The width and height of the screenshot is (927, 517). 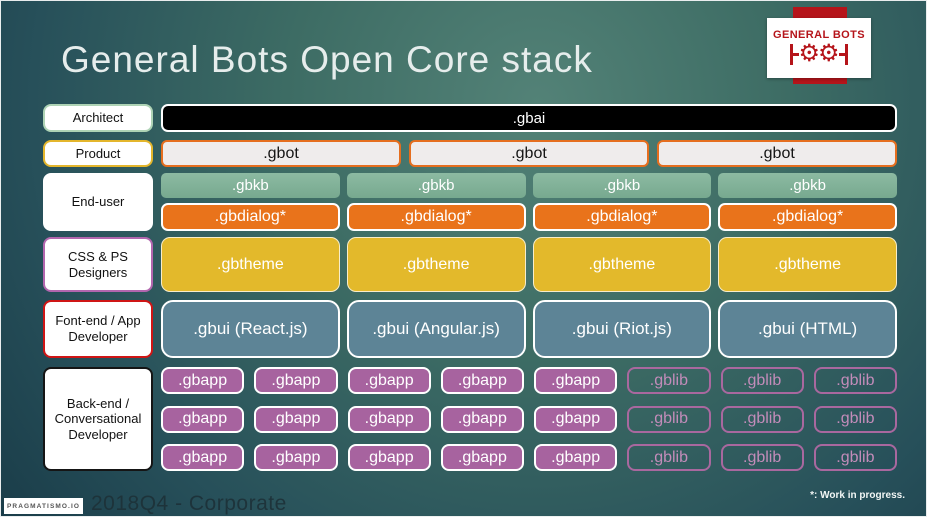 I want to click on role-label-end-user: End-user, so click(x=98, y=202).